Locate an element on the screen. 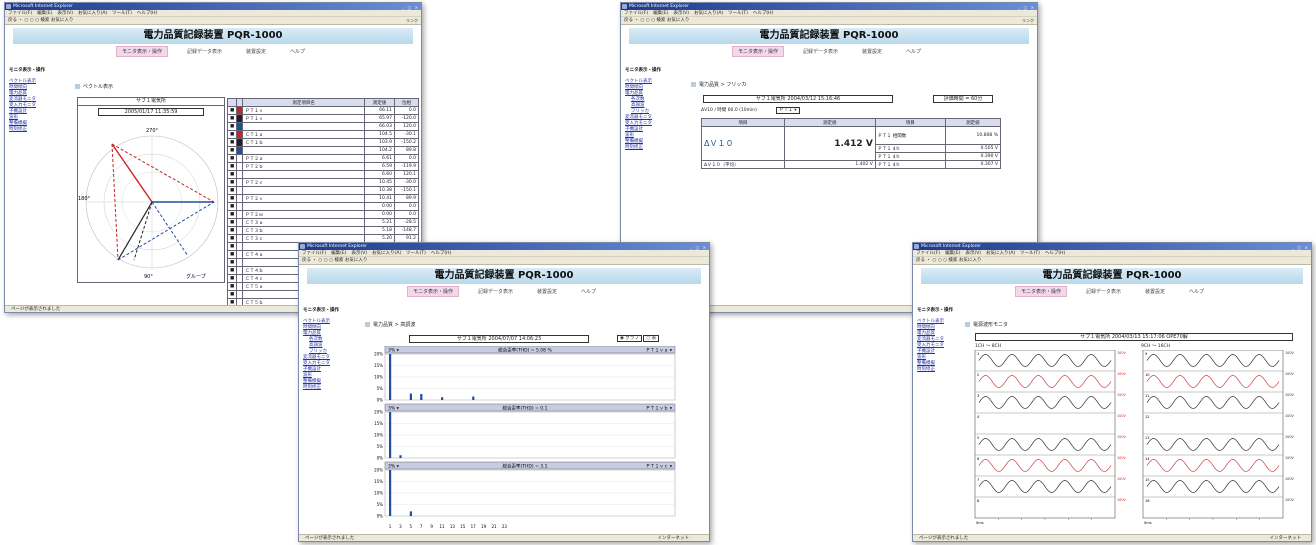  graph-radio: ◉ グラフ is located at coordinates (629, 338).